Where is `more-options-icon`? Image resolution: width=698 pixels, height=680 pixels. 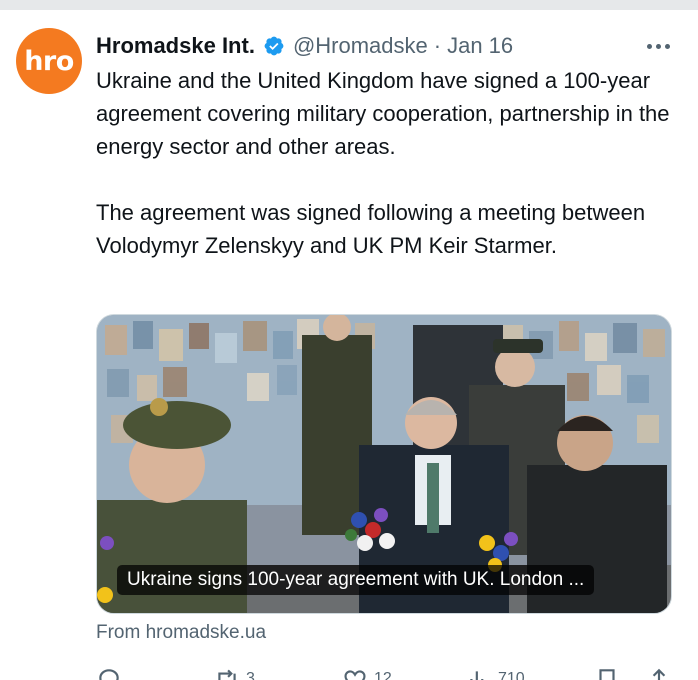 more-options-icon is located at coordinates (658, 46).